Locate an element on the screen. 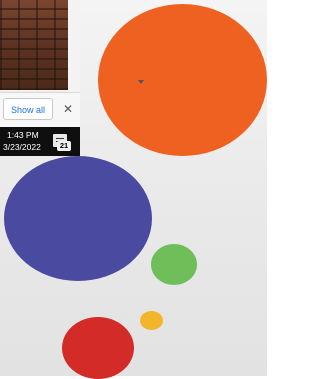 This screenshot has height=379, width=320. taskbar-clock-area: 1:43 PM 3/23/2022 21 is located at coordinates (40, 141).